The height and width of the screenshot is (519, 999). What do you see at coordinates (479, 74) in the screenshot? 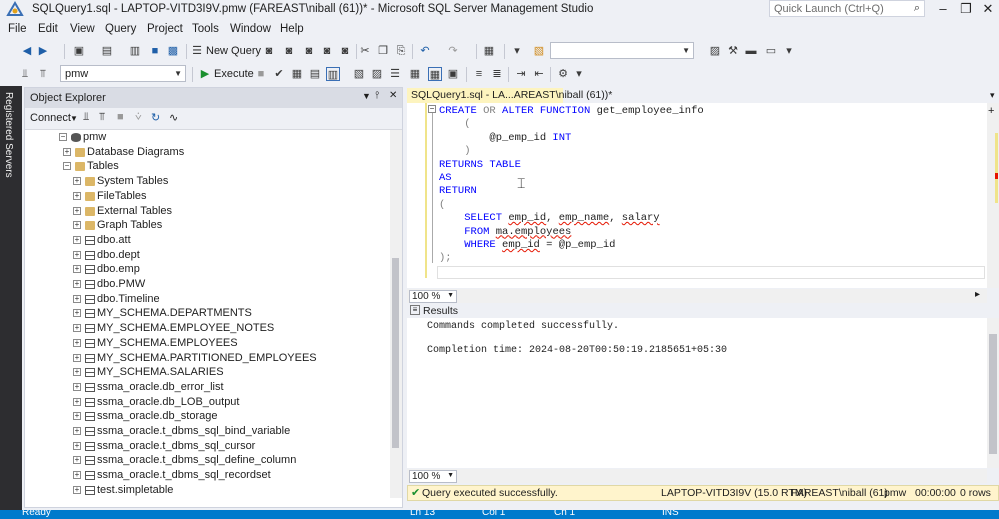
I see `uncomment-icon: ≡` at bounding box center [479, 74].